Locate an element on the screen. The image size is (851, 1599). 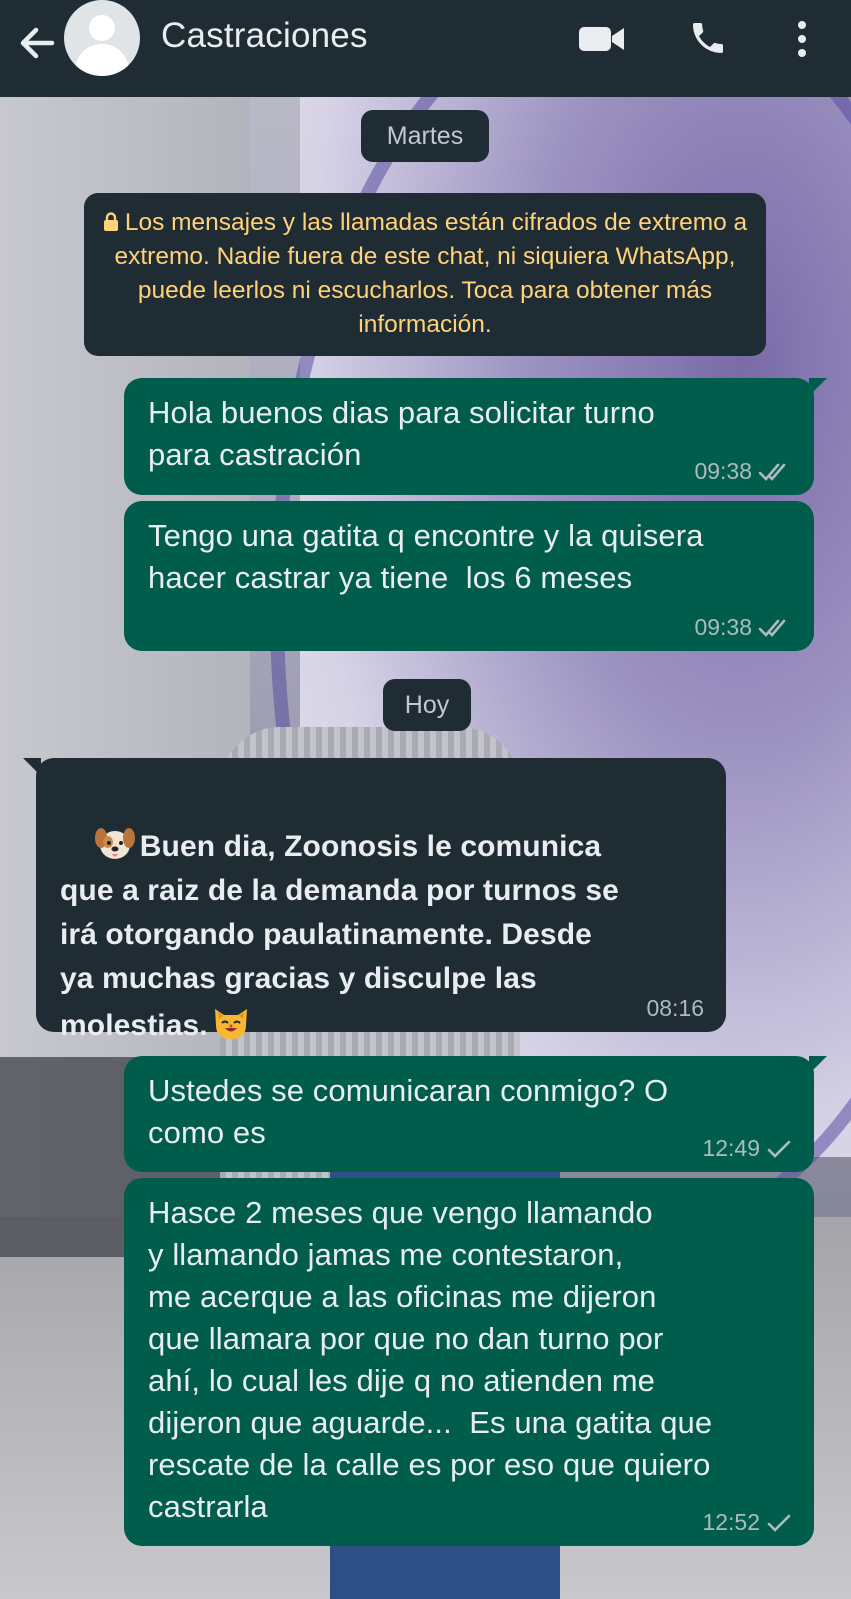
more-vertical-icon is located at coordinates (802, 39).